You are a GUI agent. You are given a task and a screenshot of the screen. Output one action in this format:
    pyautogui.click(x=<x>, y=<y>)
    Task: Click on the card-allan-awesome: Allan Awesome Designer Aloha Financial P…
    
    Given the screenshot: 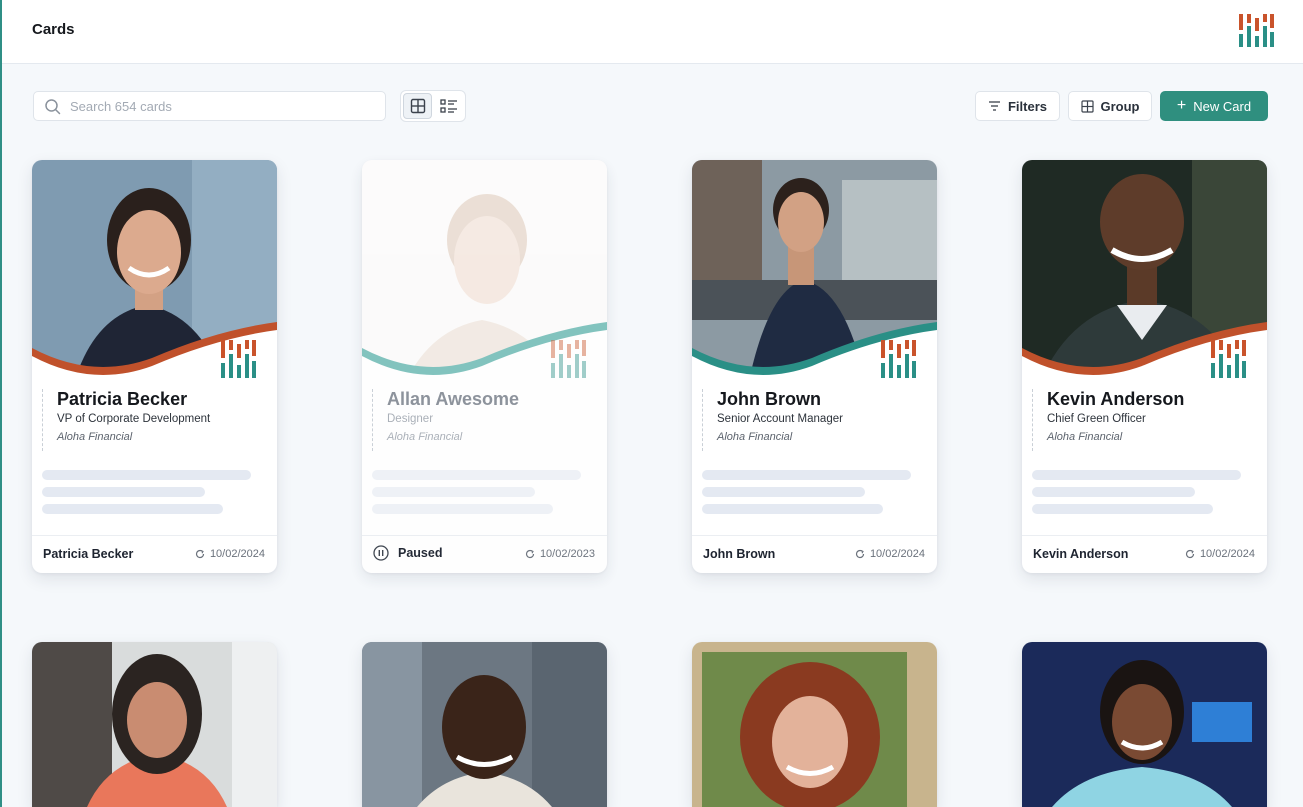 What is the action you would take?
    pyautogui.click(x=484, y=366)
    